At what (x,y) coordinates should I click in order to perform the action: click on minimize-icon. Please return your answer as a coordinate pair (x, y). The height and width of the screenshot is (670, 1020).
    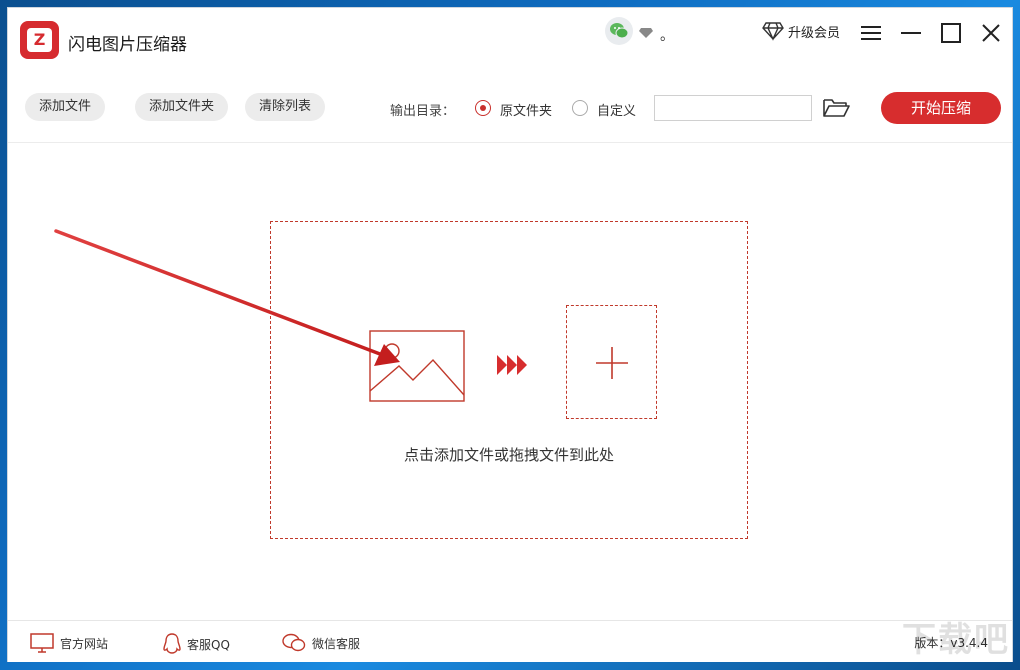
    Looking at the image, I should click on (911, 33).